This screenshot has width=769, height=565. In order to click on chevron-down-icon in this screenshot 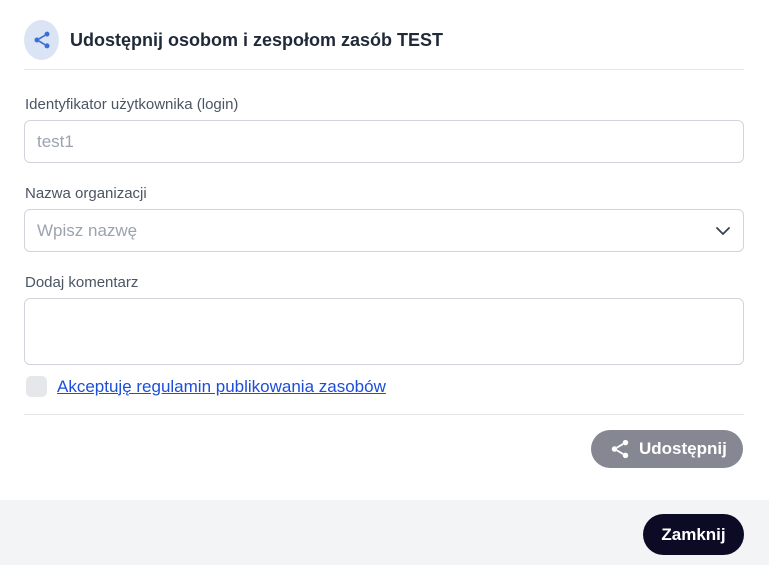, I will do `click(723, 231)`.